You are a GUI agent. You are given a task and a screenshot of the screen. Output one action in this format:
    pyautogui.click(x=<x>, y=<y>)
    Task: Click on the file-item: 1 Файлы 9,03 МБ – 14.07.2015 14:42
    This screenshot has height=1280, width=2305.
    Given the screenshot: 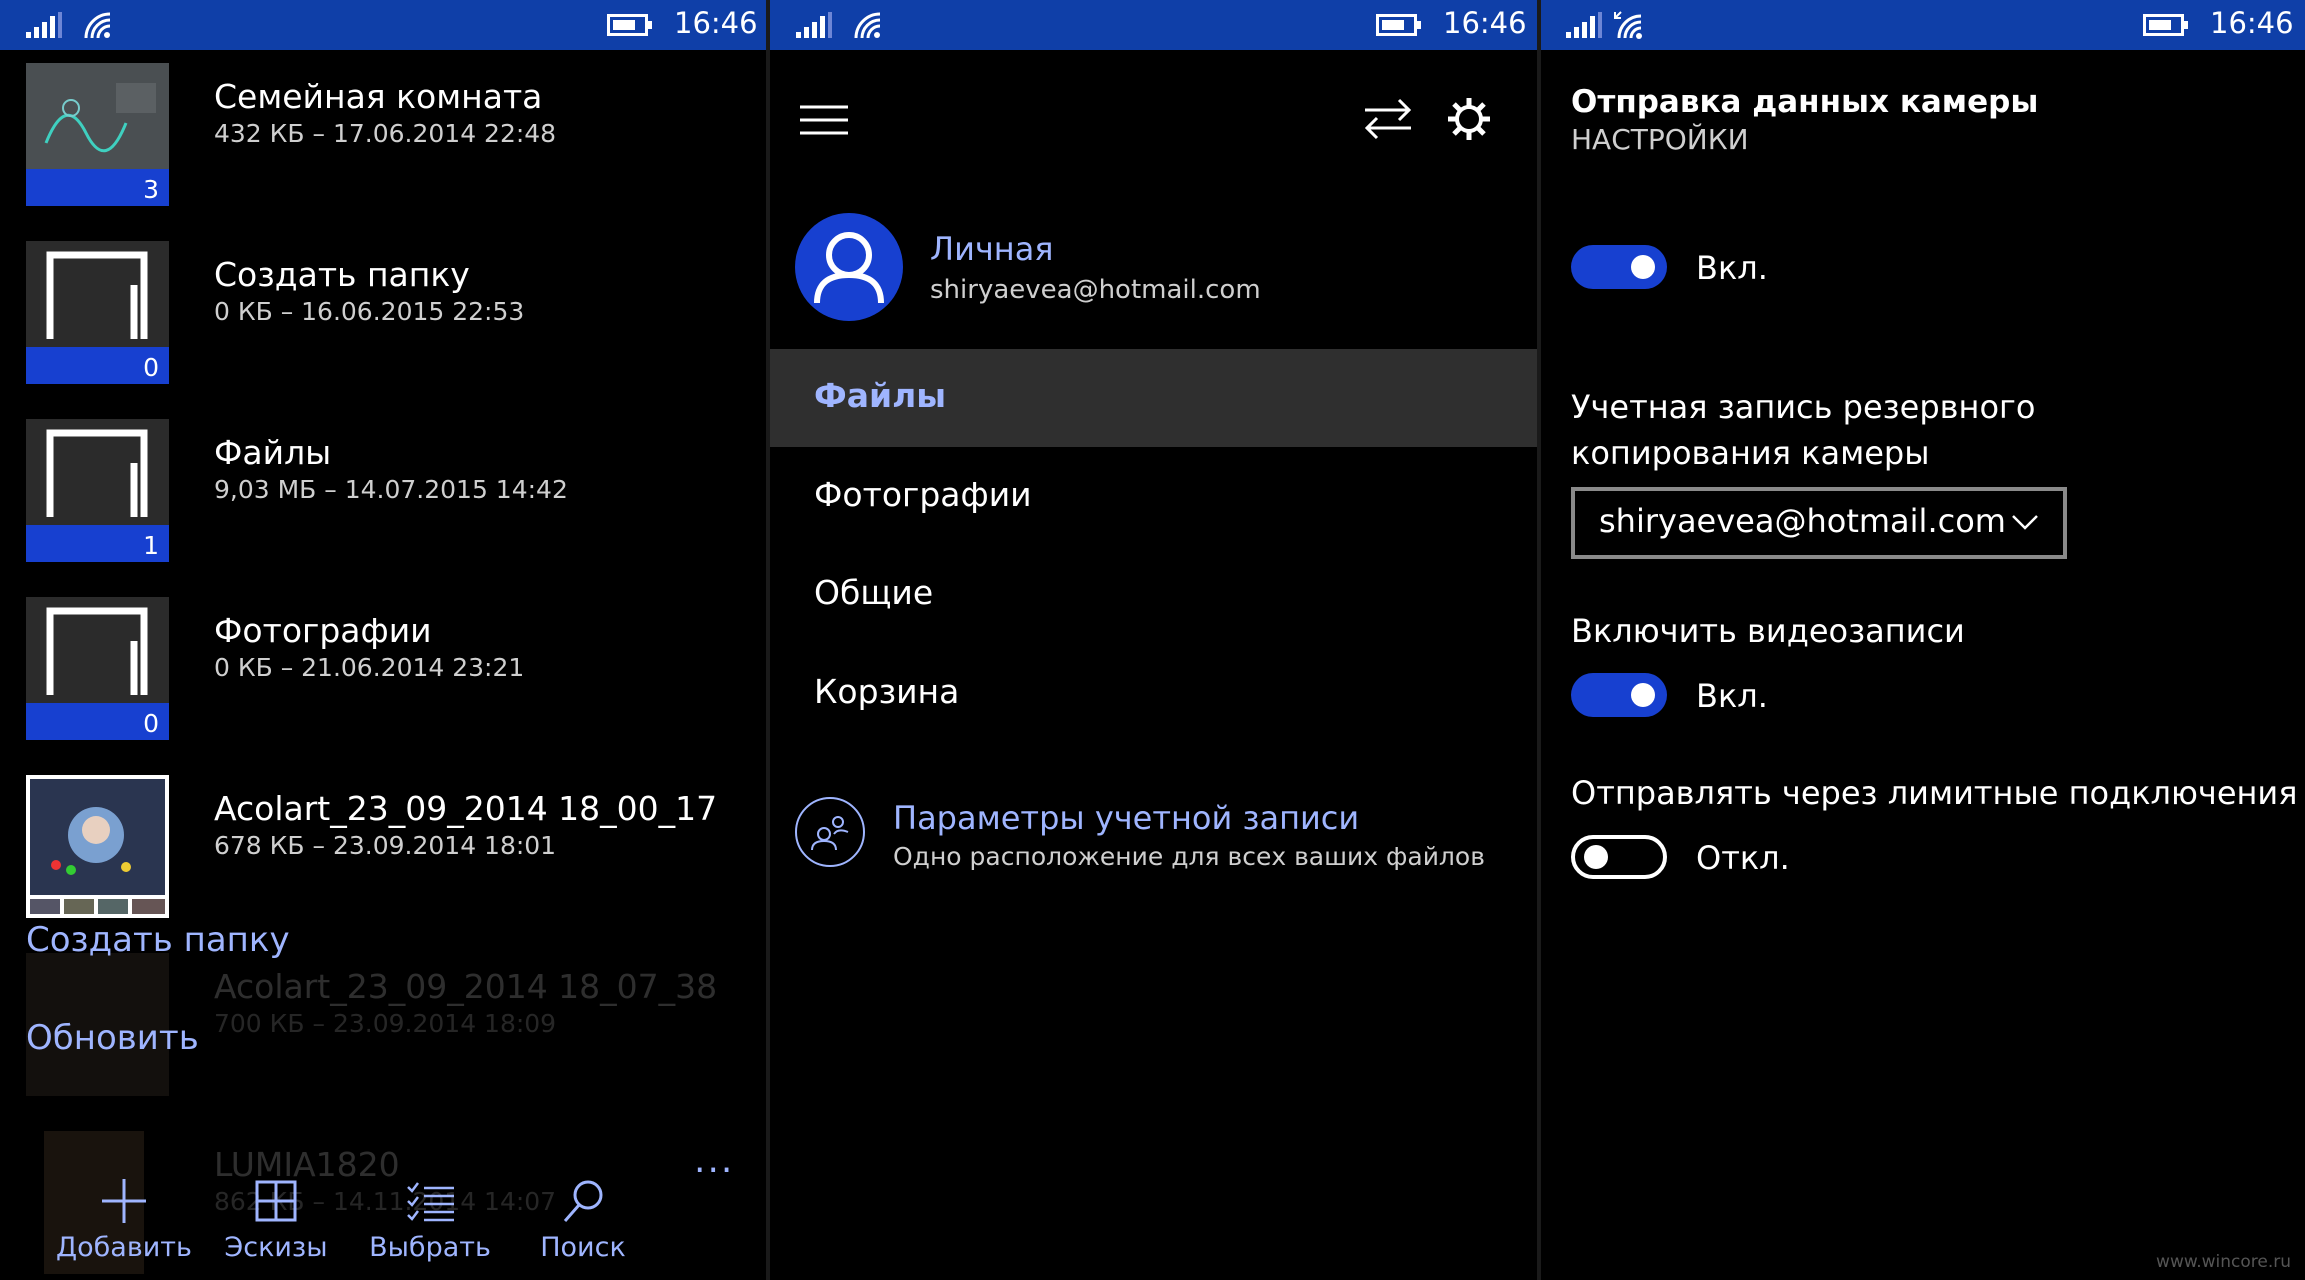 What is the action you would take?
    pyautogui.click(x=376, y=499)
    